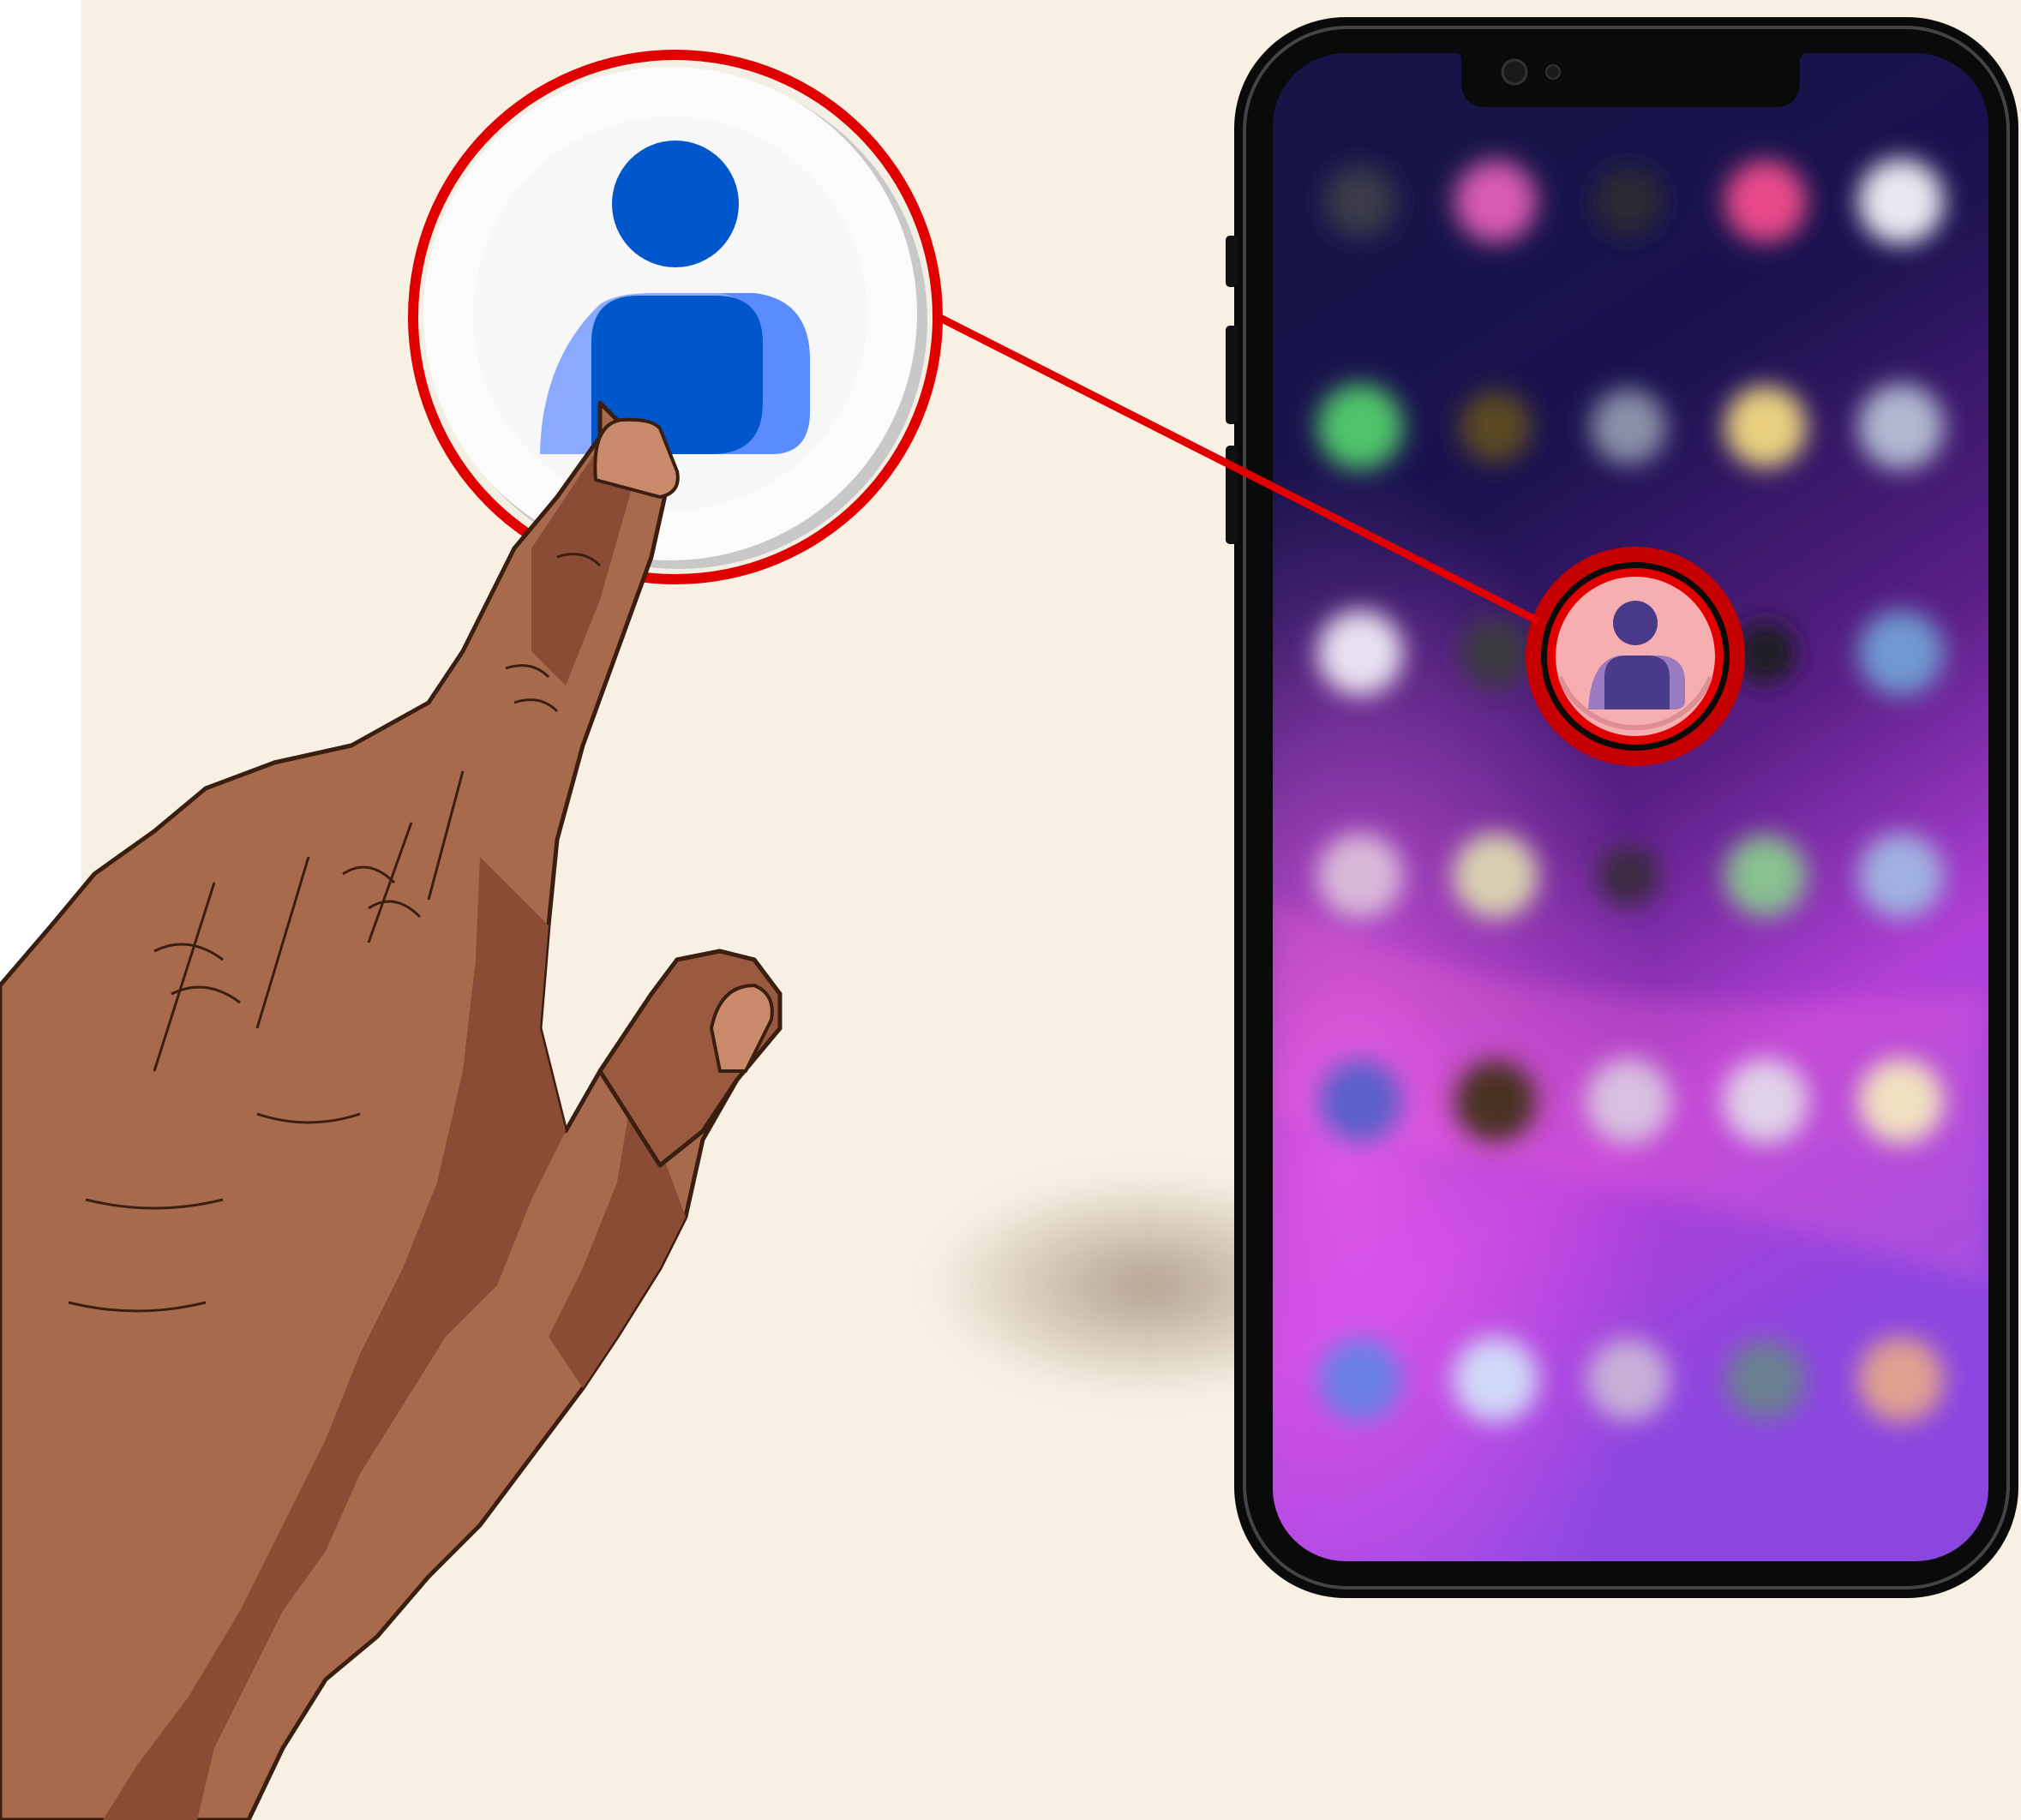 The width and height of the screenshot is (2021, 1820). I want to click on side-button-volume-up, so click(1232, 375).